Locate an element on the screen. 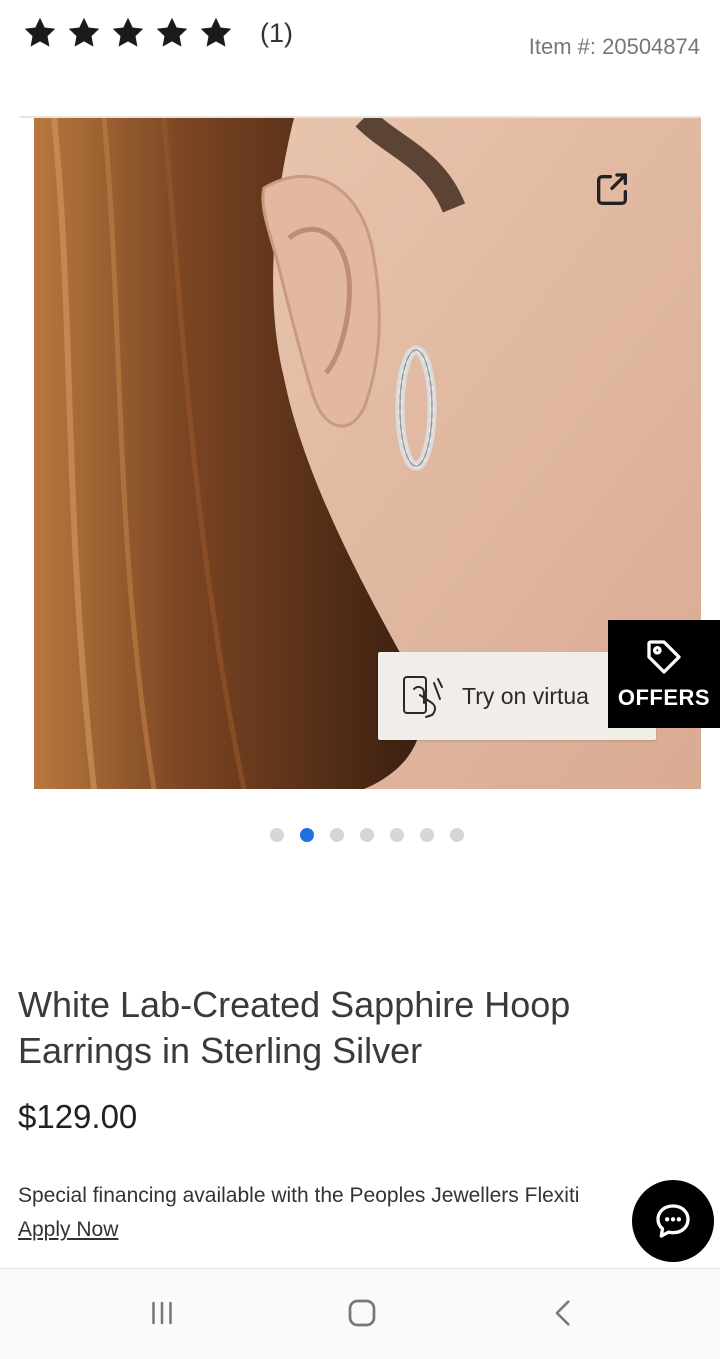 This screenshot has height=1359, width=720. review-count: (1) is located at coordinates (276, 33).